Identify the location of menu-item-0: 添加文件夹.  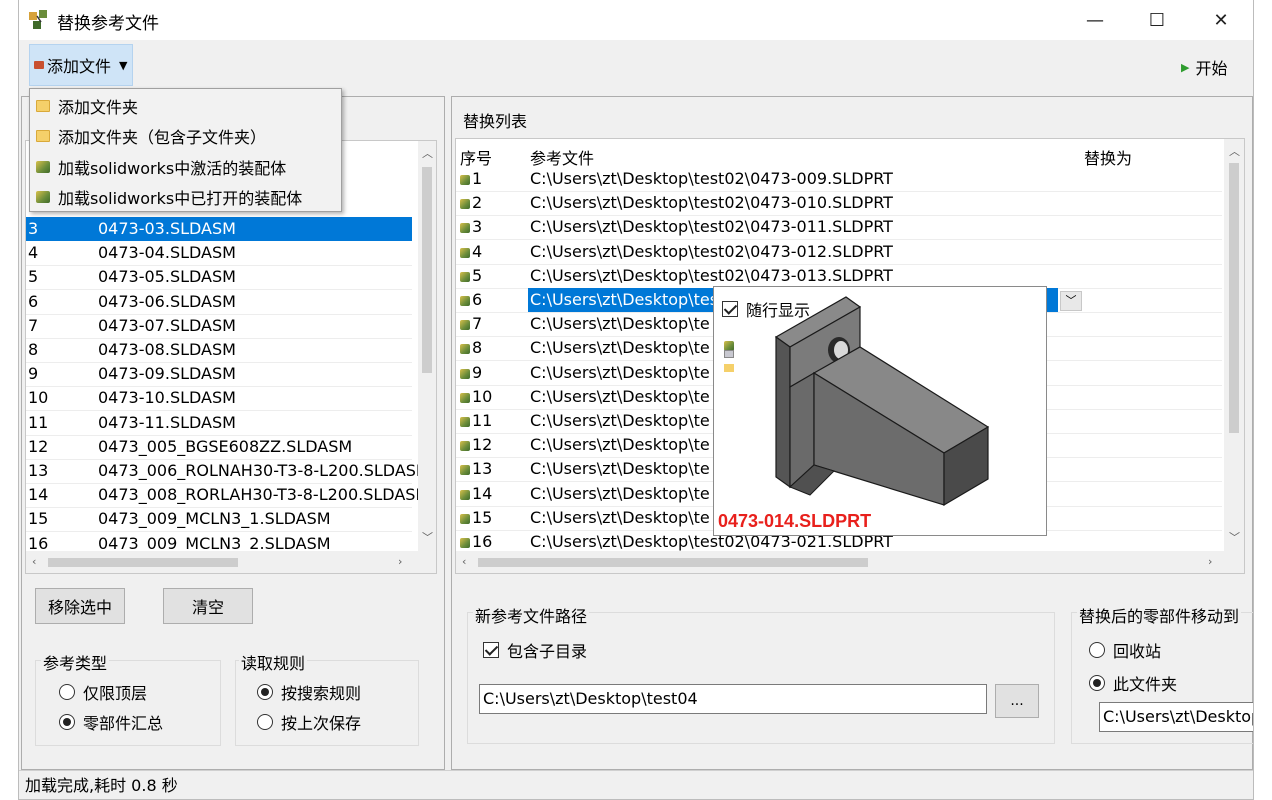
(185, 106).